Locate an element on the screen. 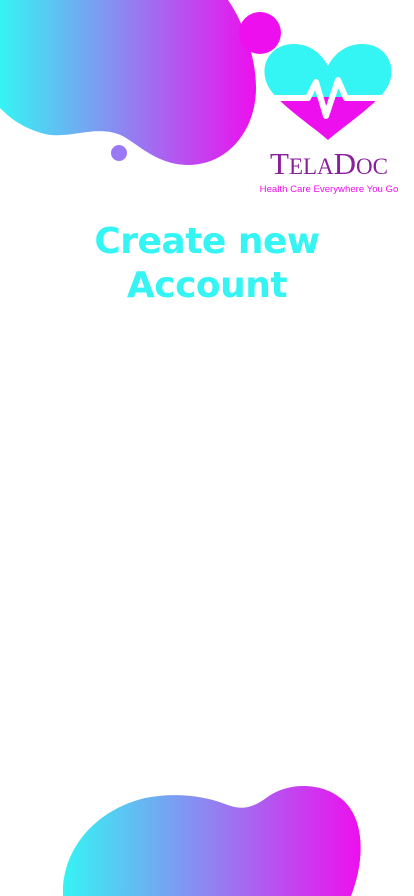  brand-name-rest-2: OC is located at coordinates (372, 166).